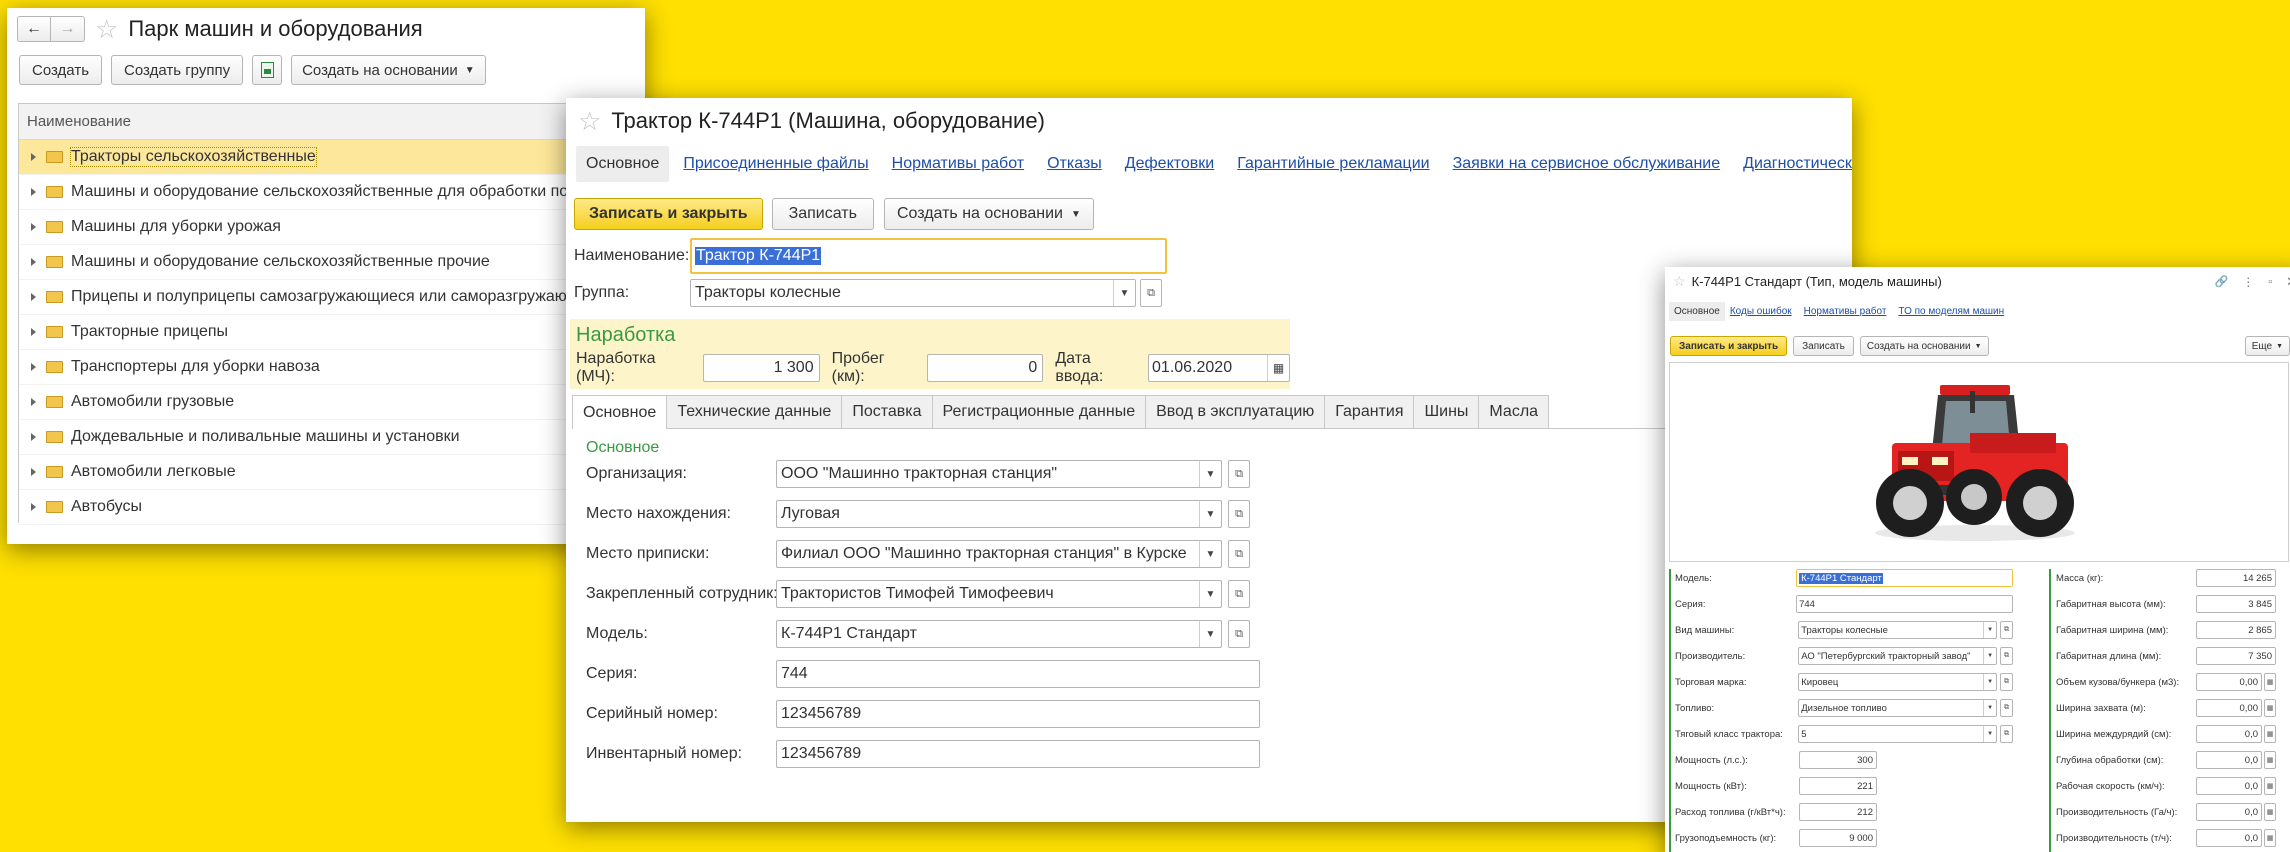 Image resolution: width=2290 pixels, height=852 pixels. What do you see at coordinates (332, 227) in the screenshot?
I see `list-item: Машины для уборки урожая` at bounding box center [332, 227].